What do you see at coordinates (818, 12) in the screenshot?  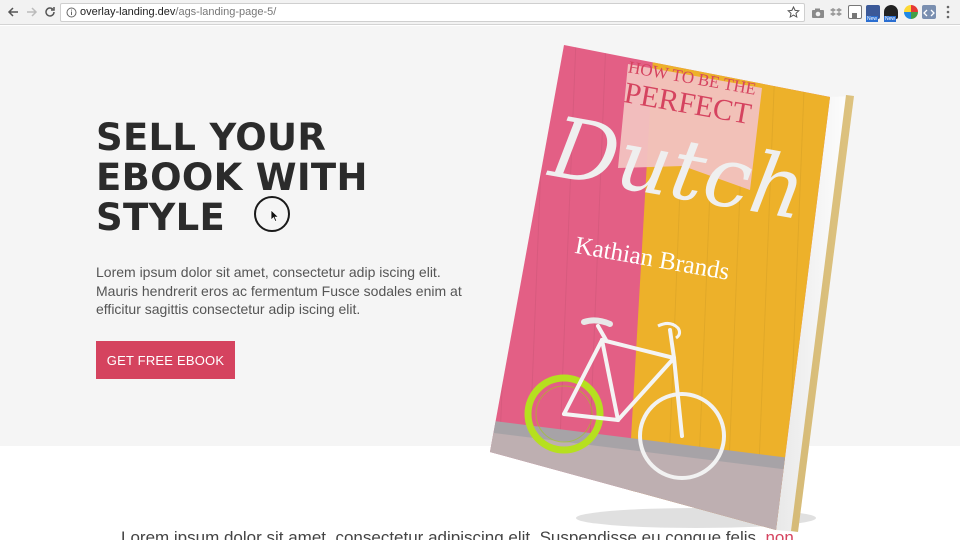 I see `camera-icon` at bounding box center [818, 12].